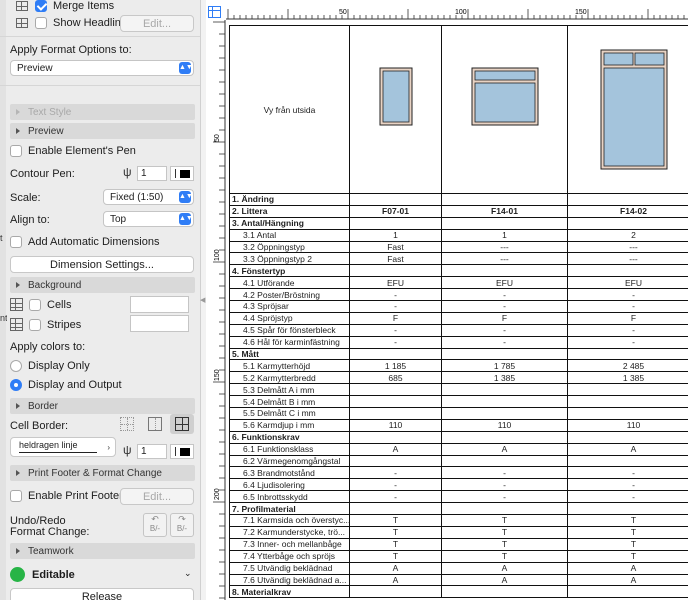 The height and width of the screenshot is (600, 688). Describe the element at coordinates (289, 271) in the screenshot. I see `row-label: 4. Fönstertyp` at that location.